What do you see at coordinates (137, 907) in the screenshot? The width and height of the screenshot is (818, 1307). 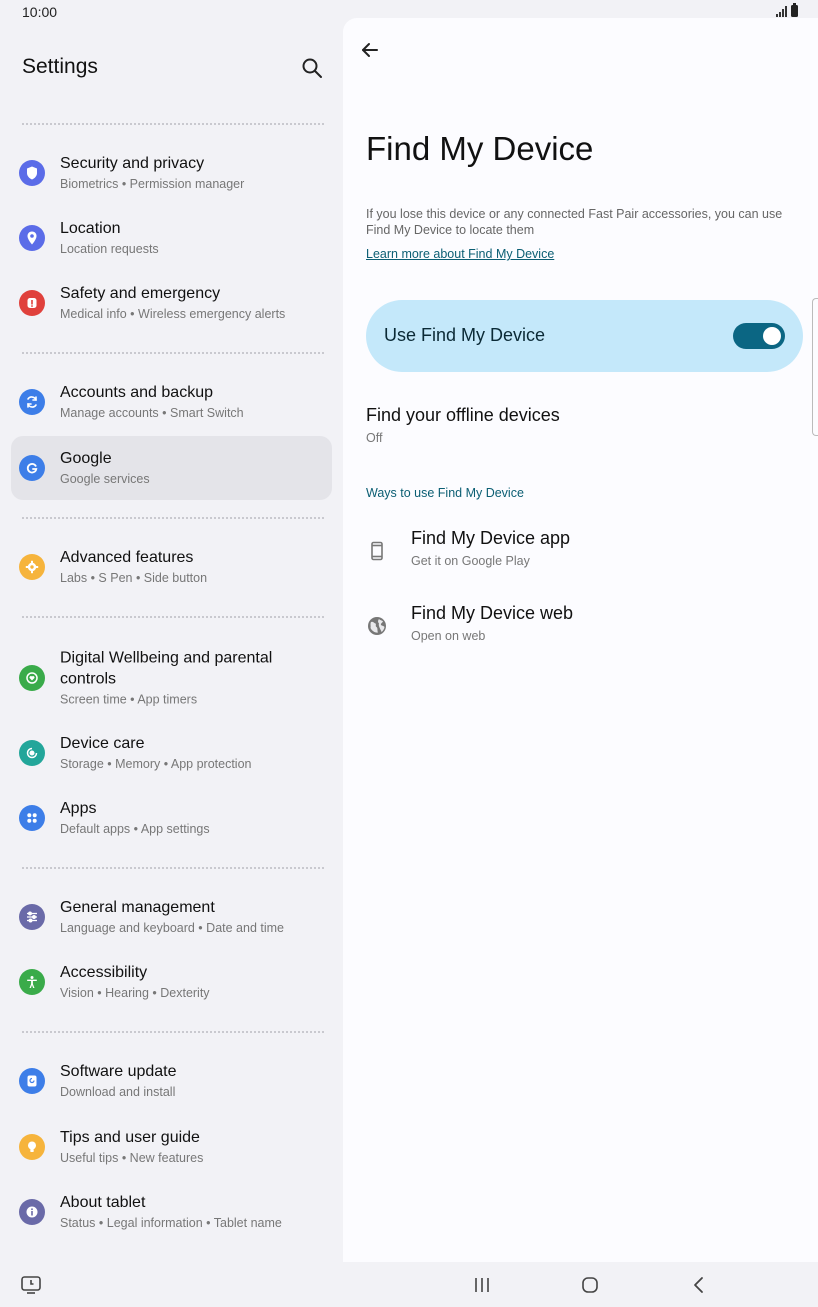 I see `sidebar-item-title: General management` at bounding box center [137, 907].